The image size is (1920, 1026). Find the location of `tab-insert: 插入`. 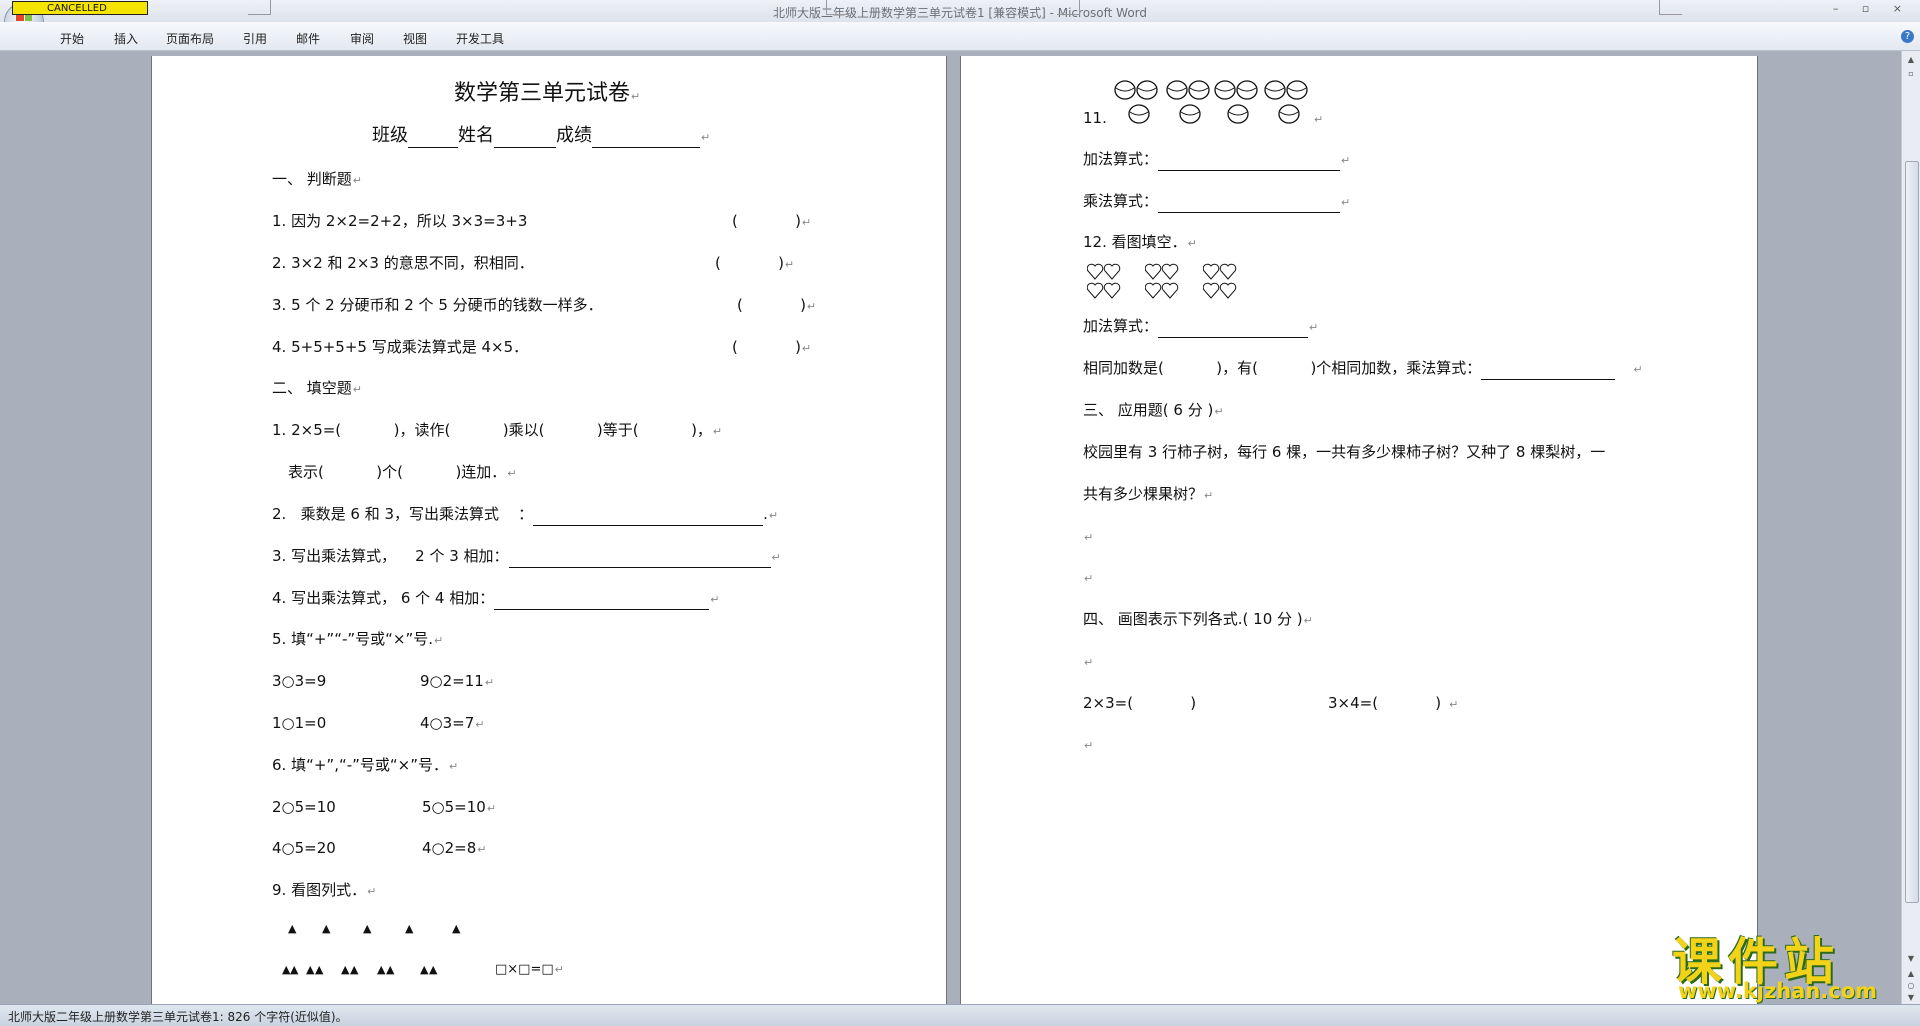

tab-insert: 插入 is located at coordinates (126, 38).